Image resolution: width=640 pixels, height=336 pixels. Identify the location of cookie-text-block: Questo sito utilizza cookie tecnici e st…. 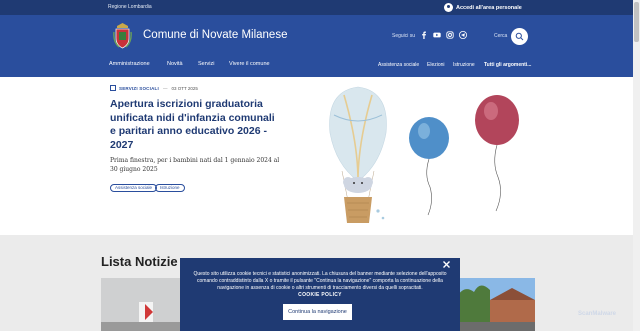
(320, 285).